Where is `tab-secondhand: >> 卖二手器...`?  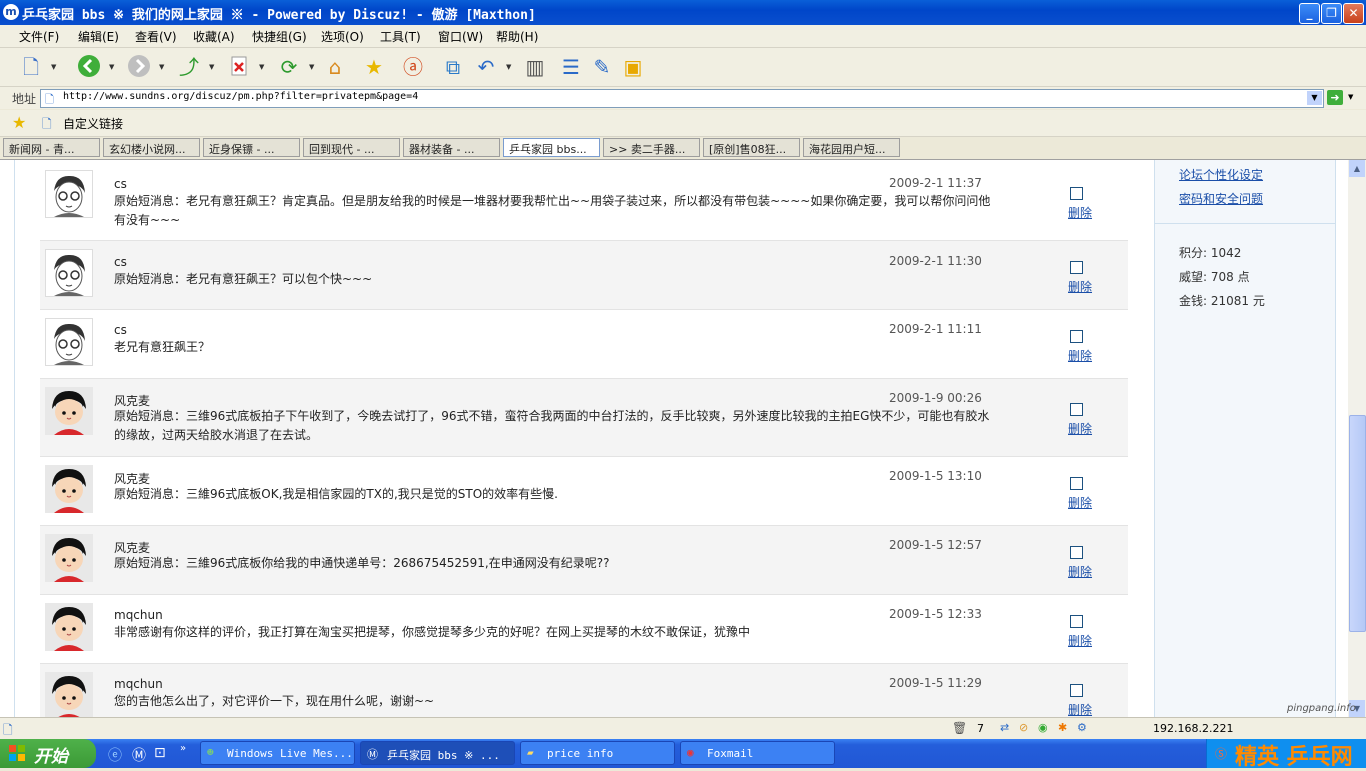 tab-secondhand: >> 卖二手器... is located at coordinates (651, 147).